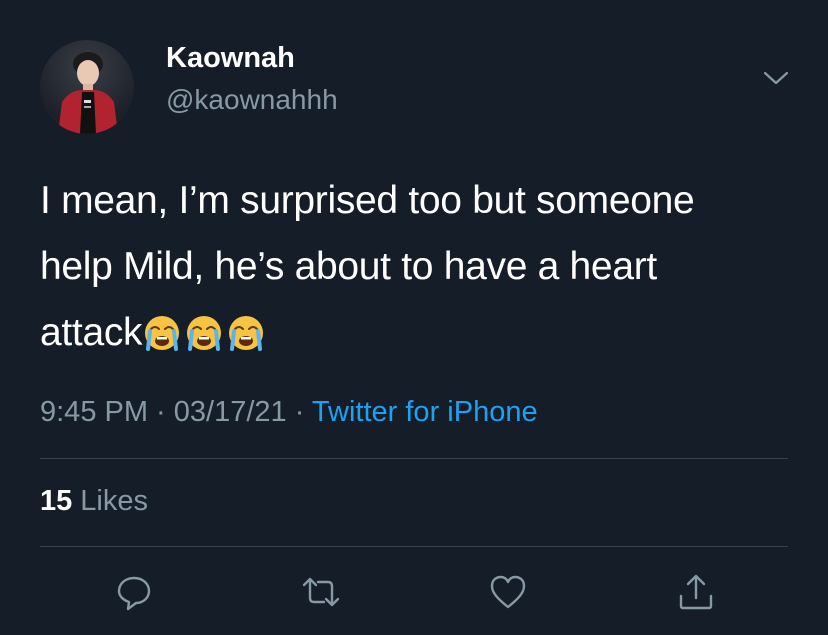 The height and width of the screenshot is (635, 828). I want to click on user-handle: @kaownahhh, so click(252, 100).